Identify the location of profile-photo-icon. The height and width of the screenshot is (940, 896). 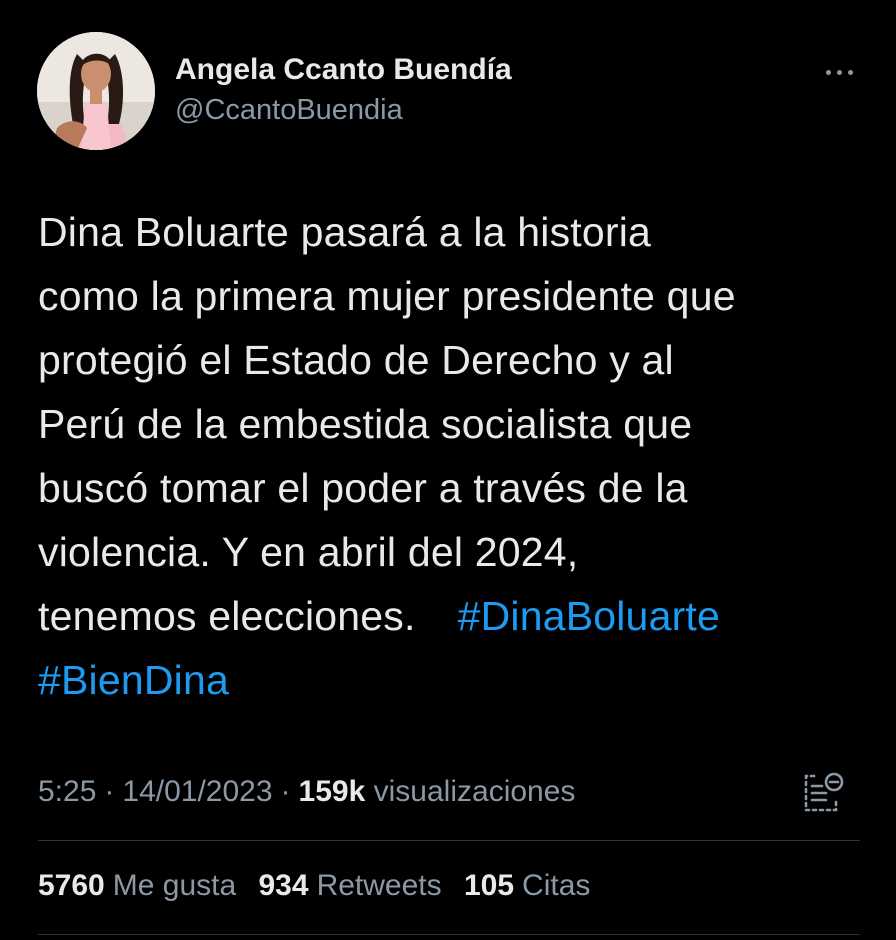
(96, 91).